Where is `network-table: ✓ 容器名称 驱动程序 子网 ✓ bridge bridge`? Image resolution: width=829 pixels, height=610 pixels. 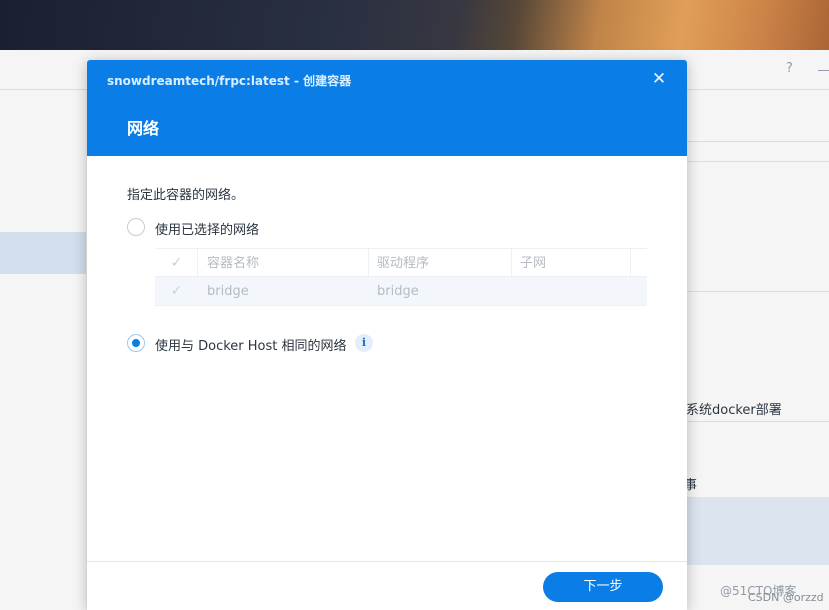
network-table: ✓ 容器名称 驱动程序 子网 ✓ bridge bridge is located at coordinates (401, 277).